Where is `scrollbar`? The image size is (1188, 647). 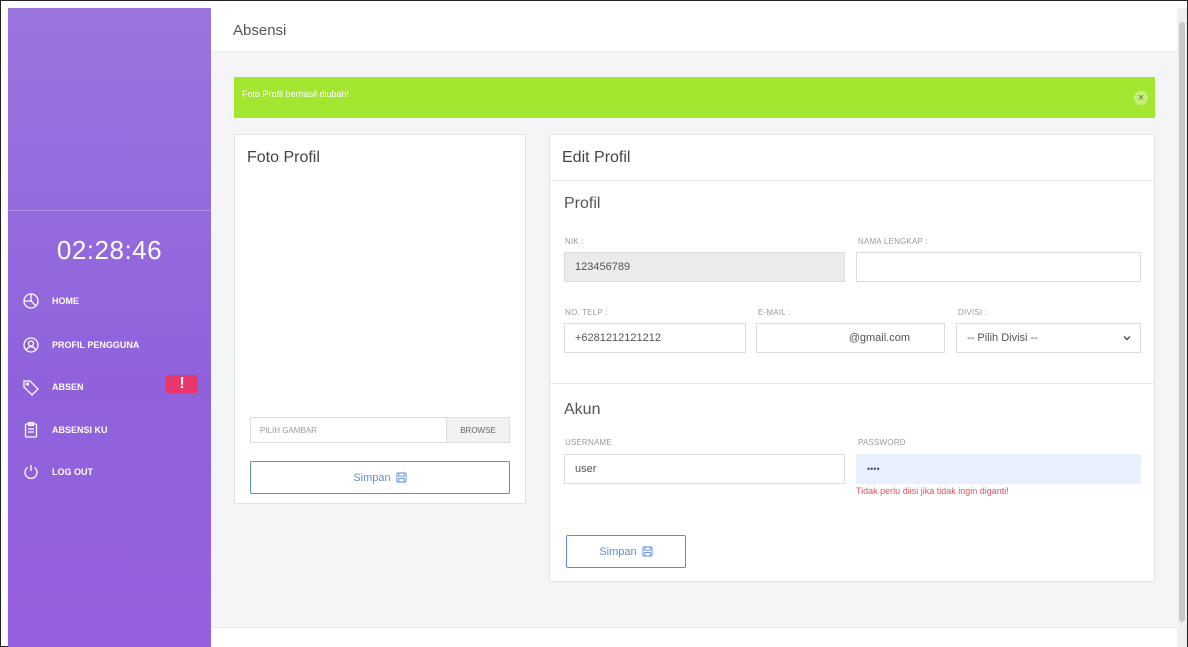
scrollbar is located at coordinates (1182, 327).